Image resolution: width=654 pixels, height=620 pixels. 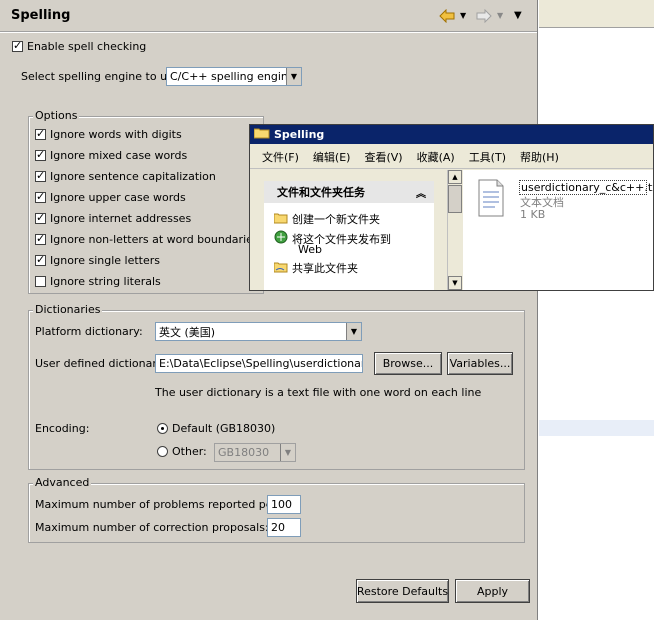 What do you see at coordinates (332, 238) in the screenshot?
I see `task-publish-web: 将这个文件夹发布到` at bounding box center [332, 238].